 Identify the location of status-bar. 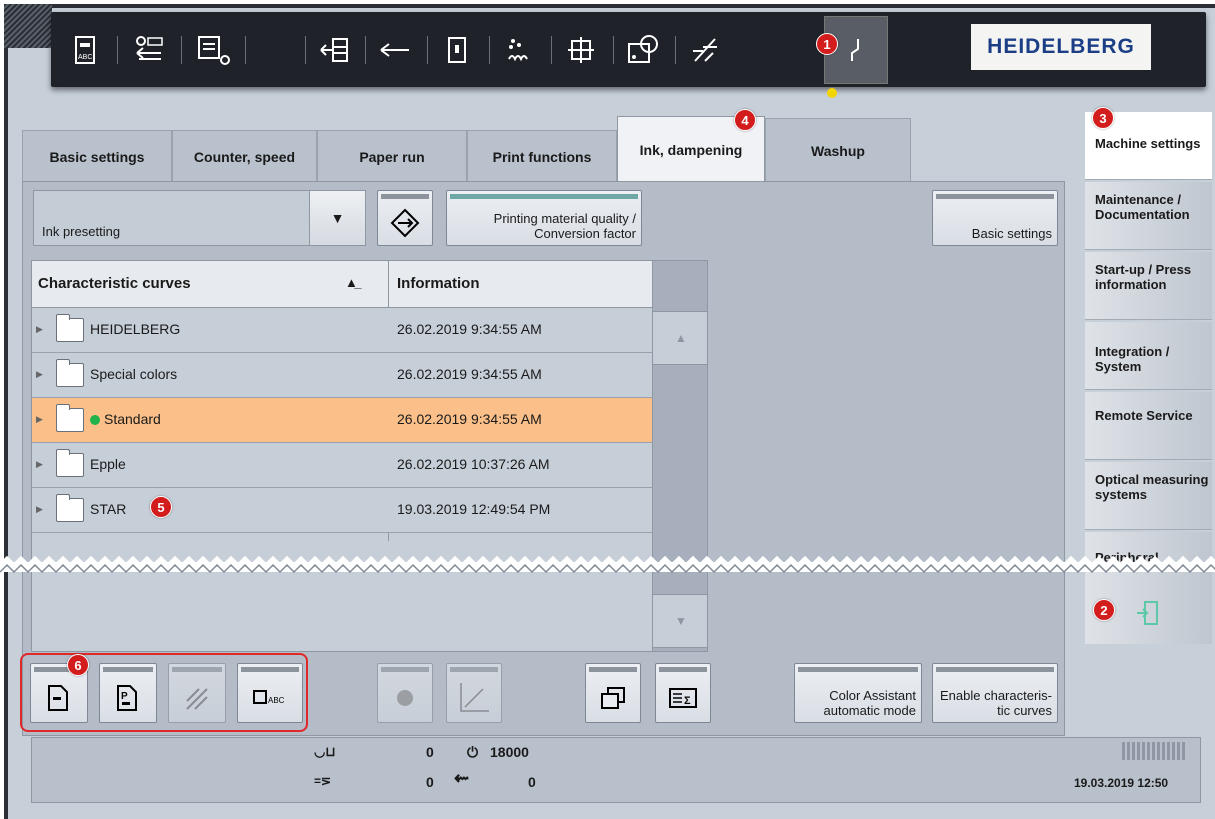
(616, 770).